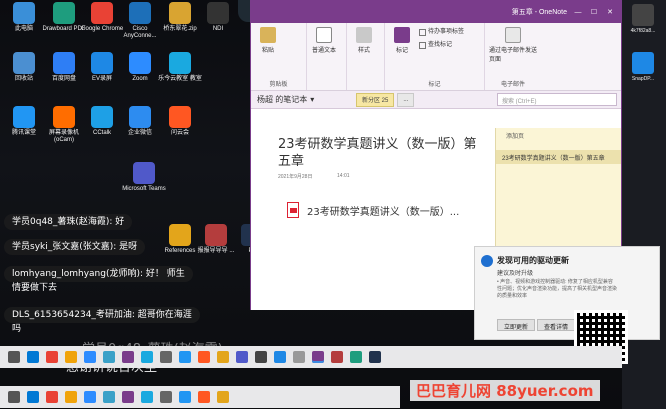 This screenshot has height=409, width=666. What do you see at coordinates (487, 261) in the screenshot?
I see `update-icon` at bounding box center [487, 261].